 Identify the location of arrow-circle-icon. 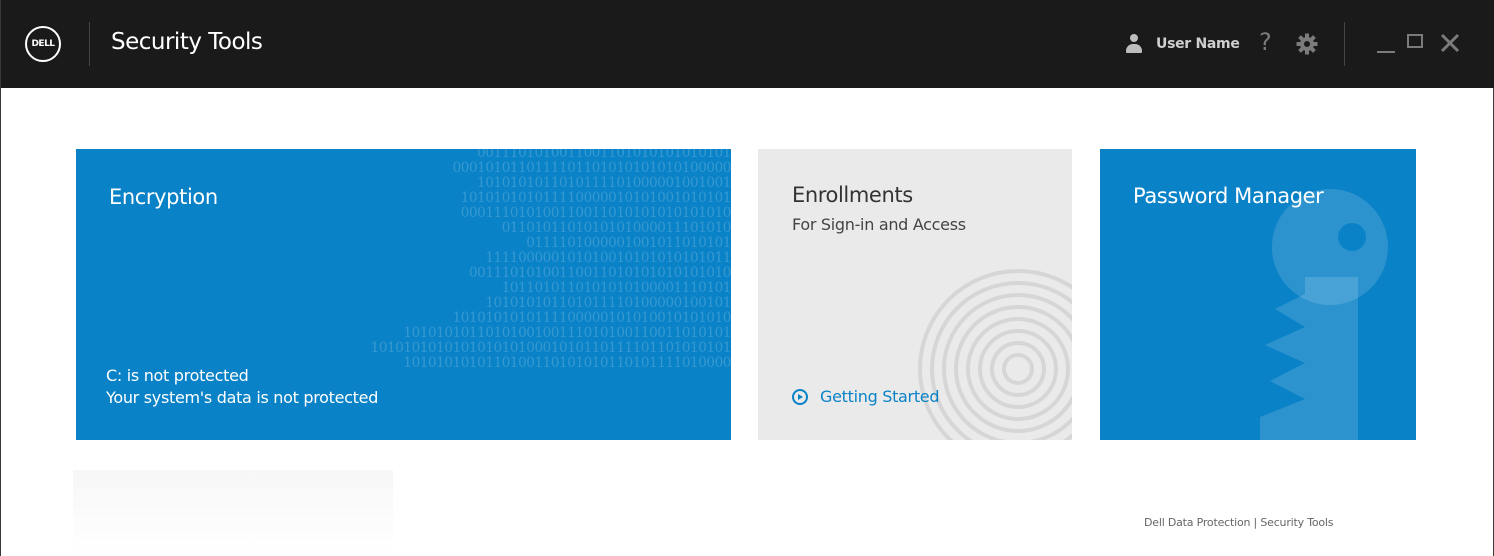
(800, 396).